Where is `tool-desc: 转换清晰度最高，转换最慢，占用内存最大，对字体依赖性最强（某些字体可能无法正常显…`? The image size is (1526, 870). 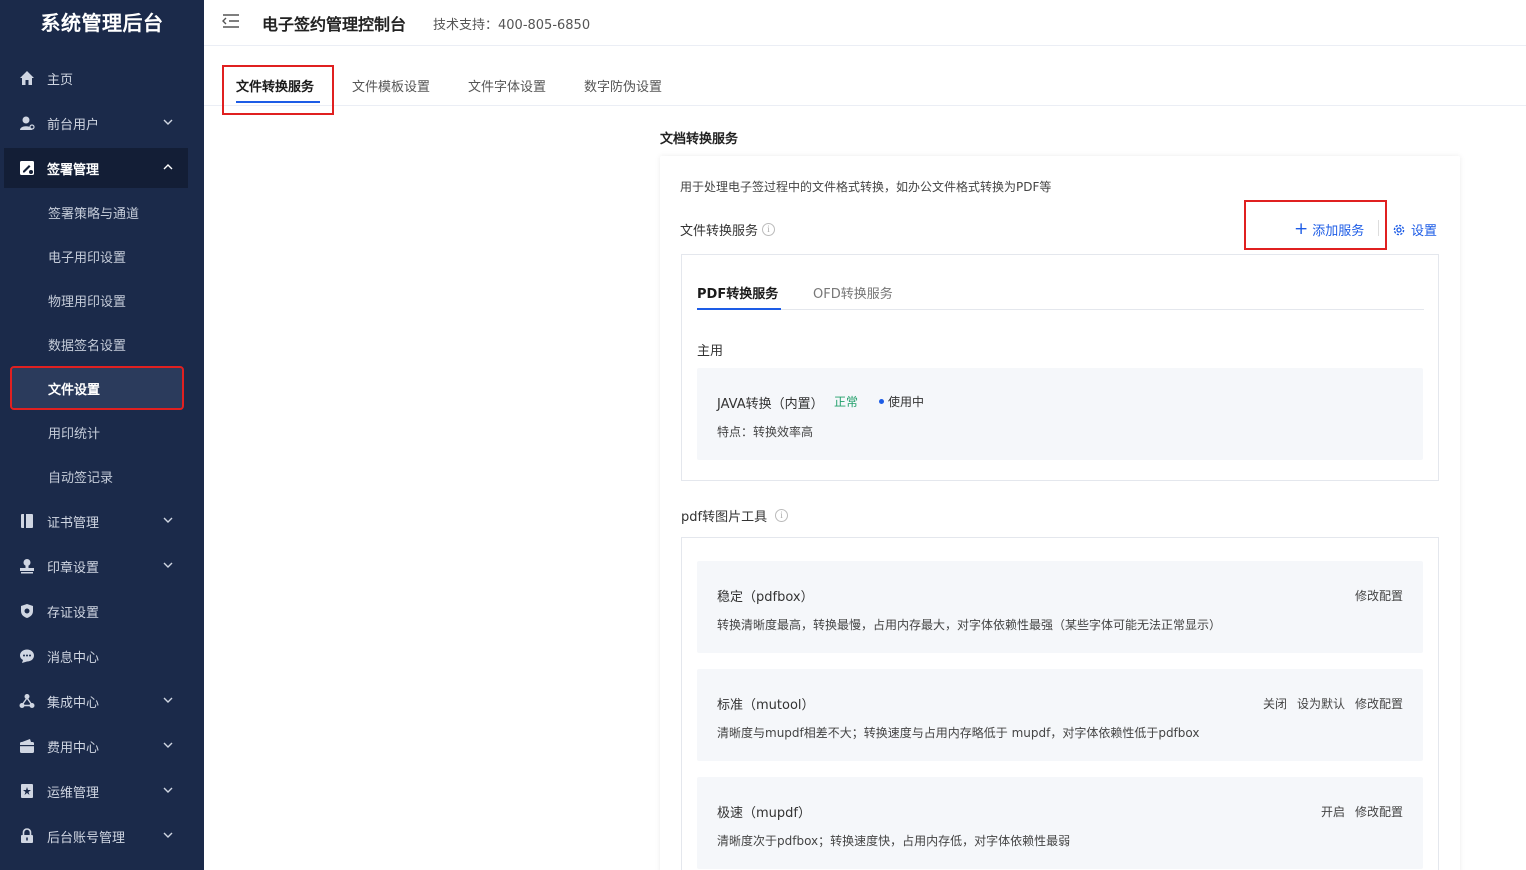 tool-desc: 转换清晰度最高，转换最慢，占用内存最大，对字体依赖性最强（某些字体可能无法正常显… is located at coordinates (969, 625).